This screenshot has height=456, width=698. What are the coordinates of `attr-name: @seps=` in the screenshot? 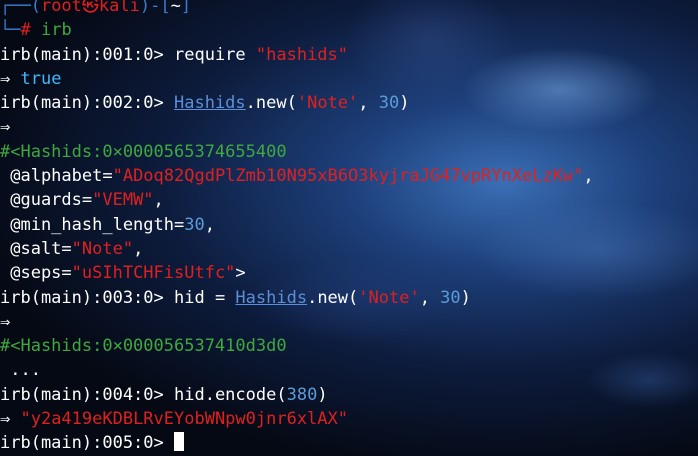 It's located at (36, 273).